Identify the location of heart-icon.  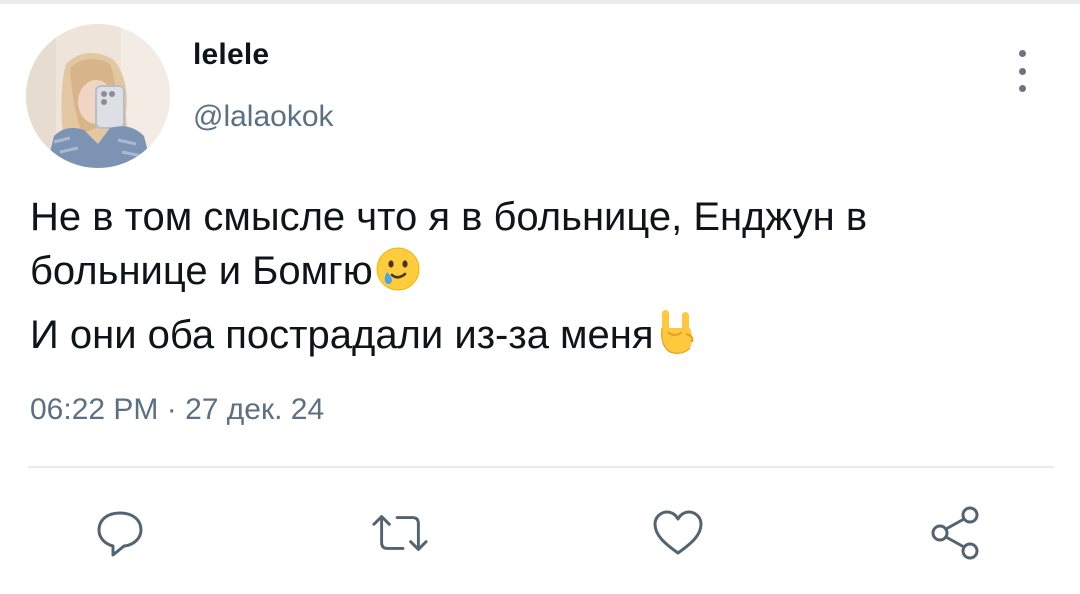
(678, 532).